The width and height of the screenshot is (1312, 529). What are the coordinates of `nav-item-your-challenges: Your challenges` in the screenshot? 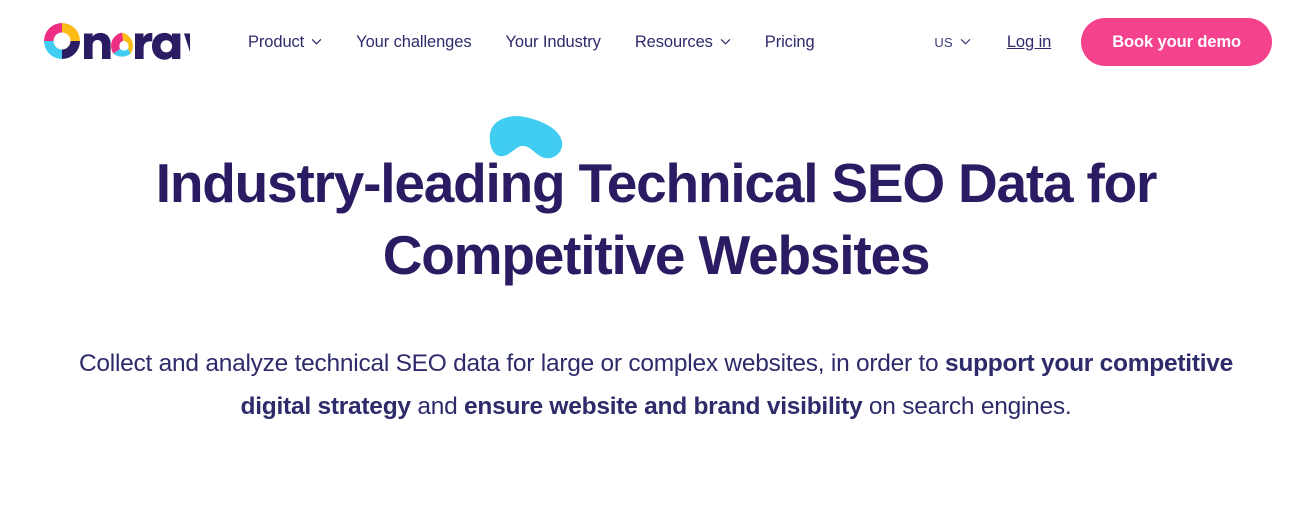 It's located at (413, 42).